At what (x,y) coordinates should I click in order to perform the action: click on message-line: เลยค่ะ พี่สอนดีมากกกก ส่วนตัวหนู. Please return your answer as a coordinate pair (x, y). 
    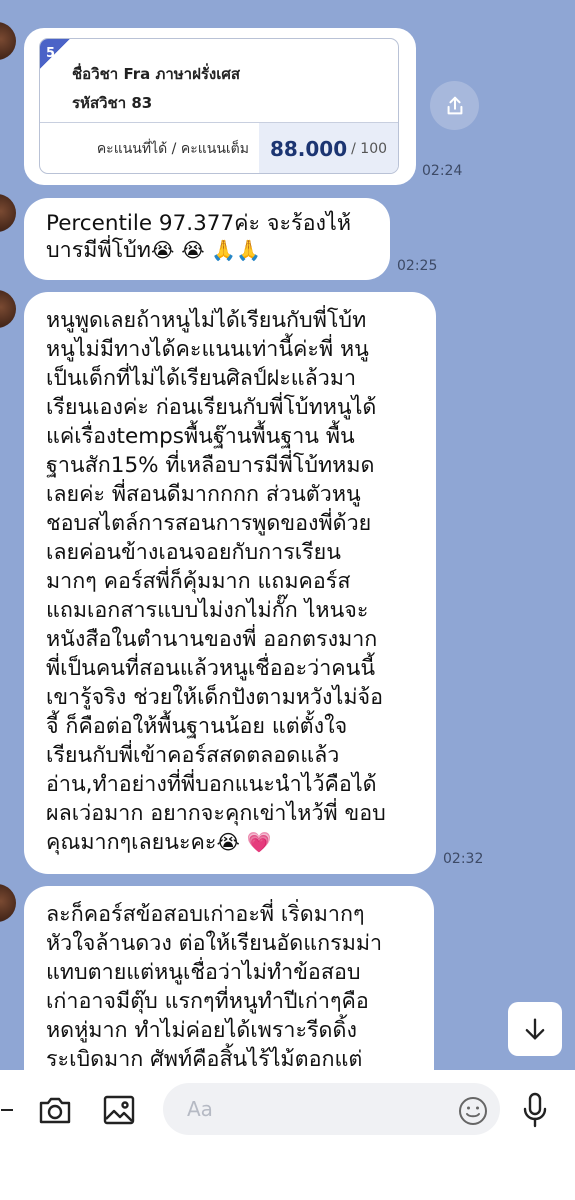
    Looking at the image, I should click on (203, 494).